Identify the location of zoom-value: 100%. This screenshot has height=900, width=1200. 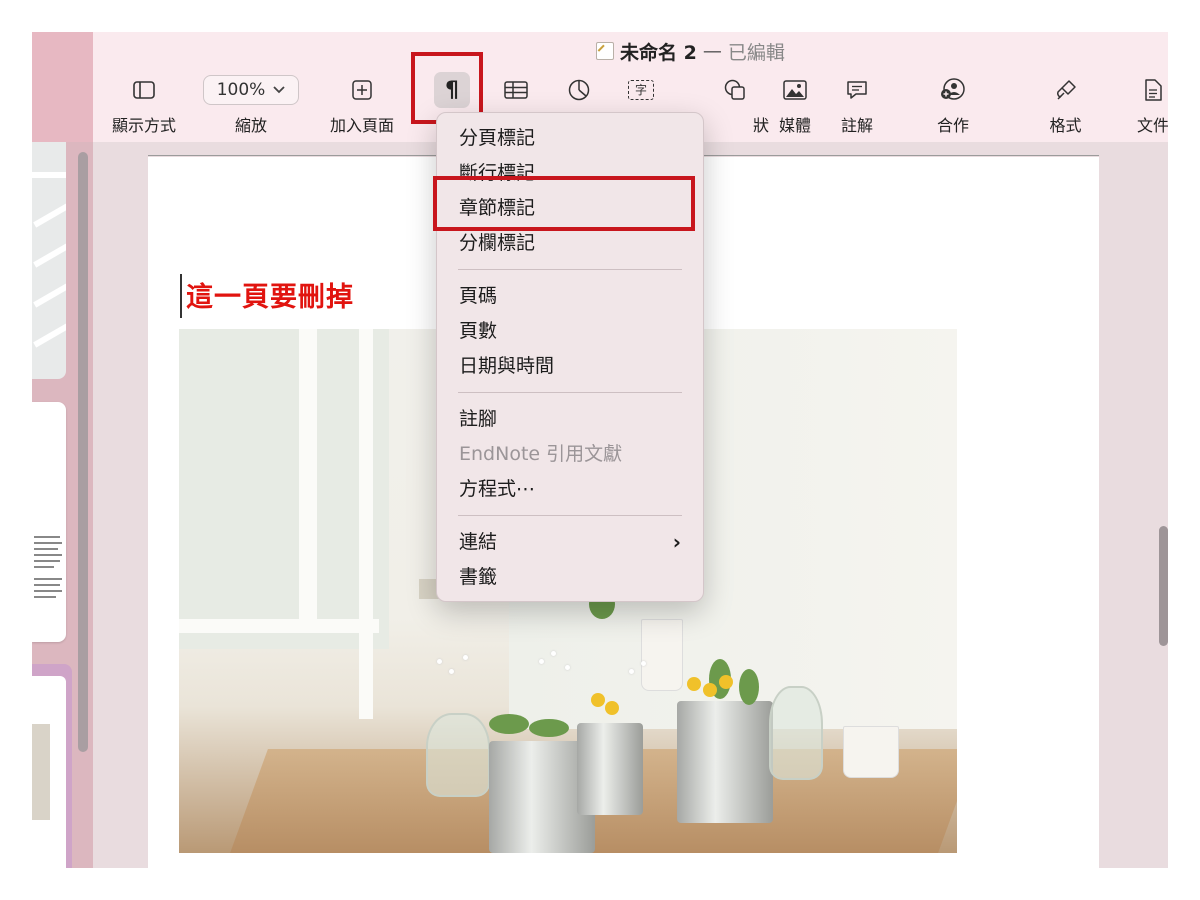
(241, 90).